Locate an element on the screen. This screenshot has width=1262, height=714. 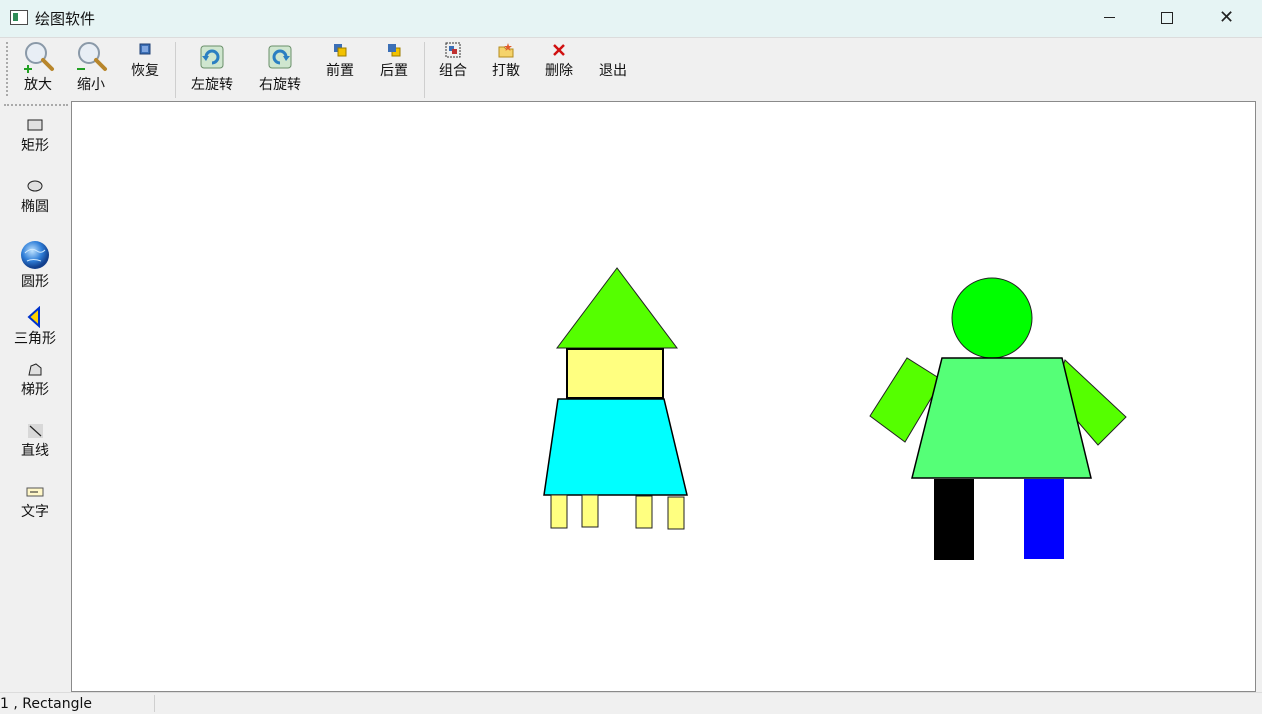
rotate-left-button: 左旋转 is located at coordinates (212, 67).